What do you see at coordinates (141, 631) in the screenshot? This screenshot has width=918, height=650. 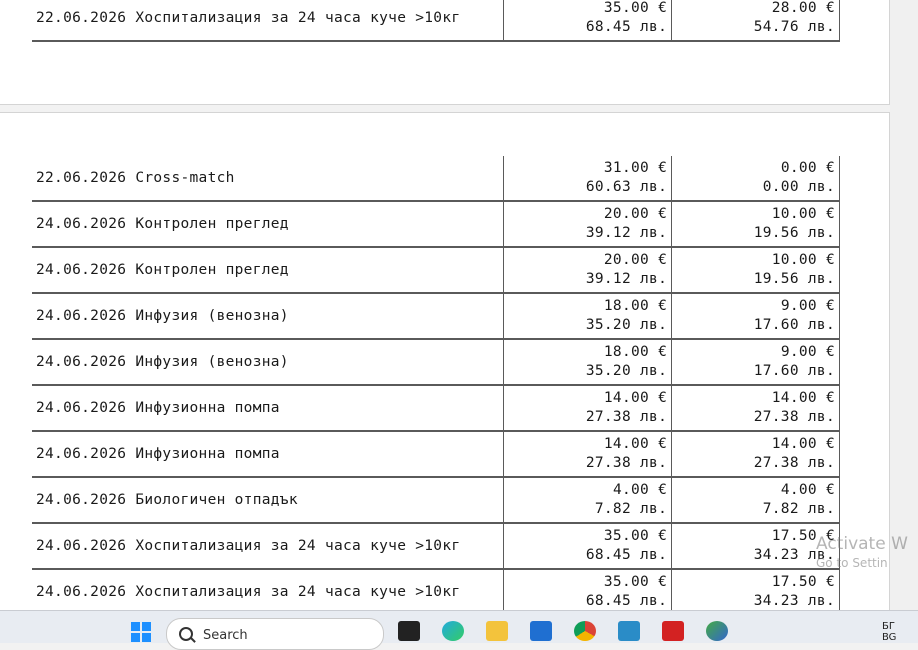 I see `windows-start-icon` at bounding box center [141, 631].